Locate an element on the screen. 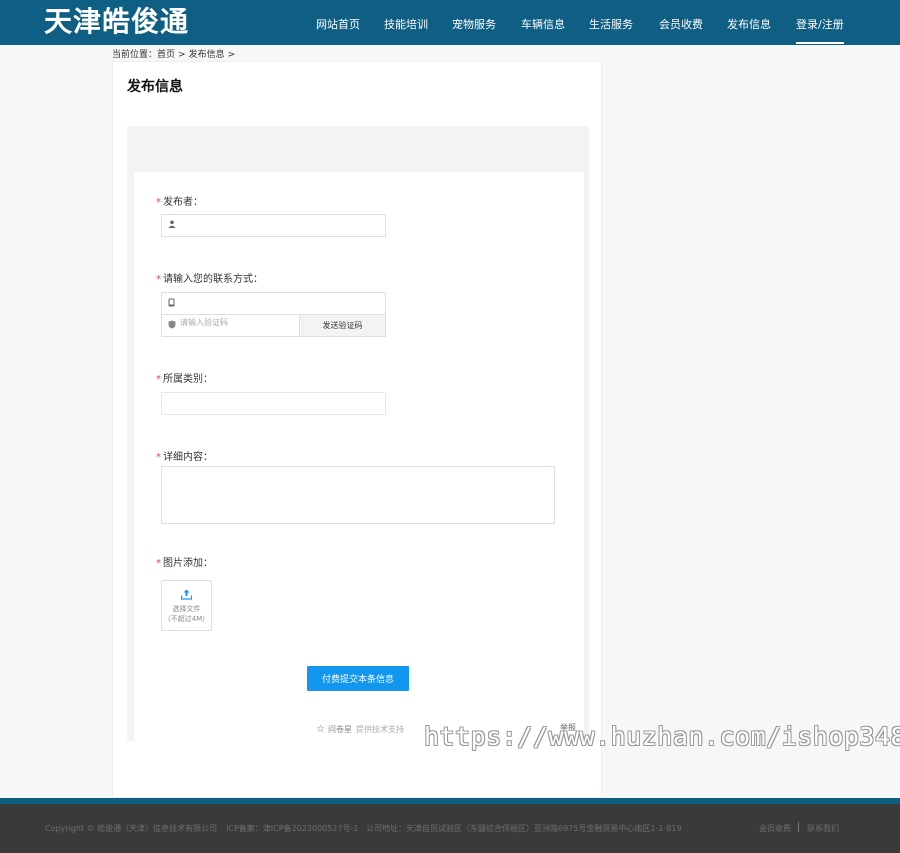 The image size is (900, 853). phone-icon is located at coordinates (171, 304).